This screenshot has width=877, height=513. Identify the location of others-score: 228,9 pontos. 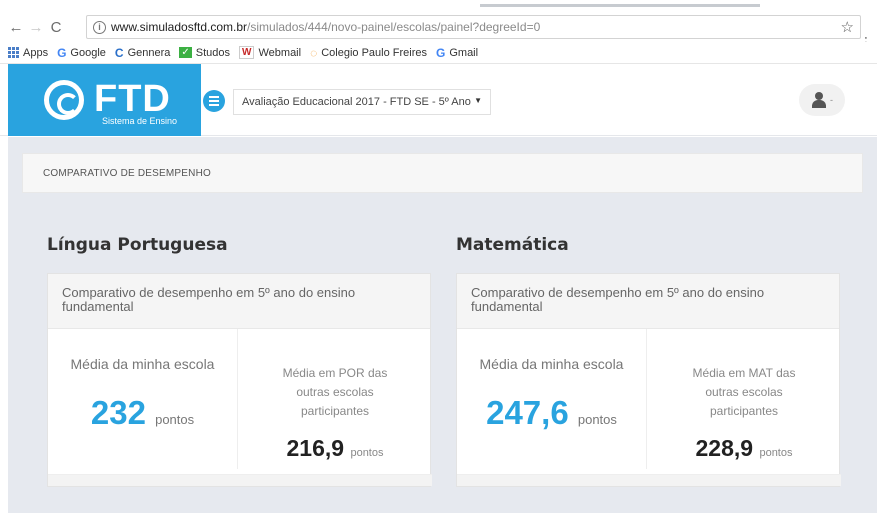
(744, 448).